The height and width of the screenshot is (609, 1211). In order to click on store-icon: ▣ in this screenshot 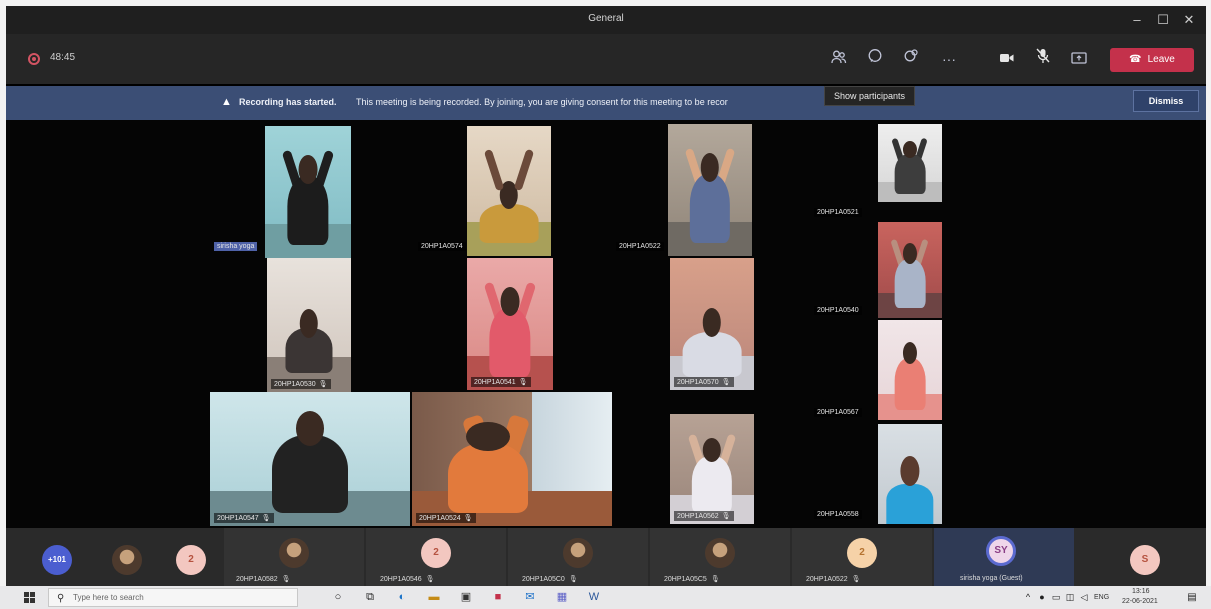, I will do `click(466, 597)`.